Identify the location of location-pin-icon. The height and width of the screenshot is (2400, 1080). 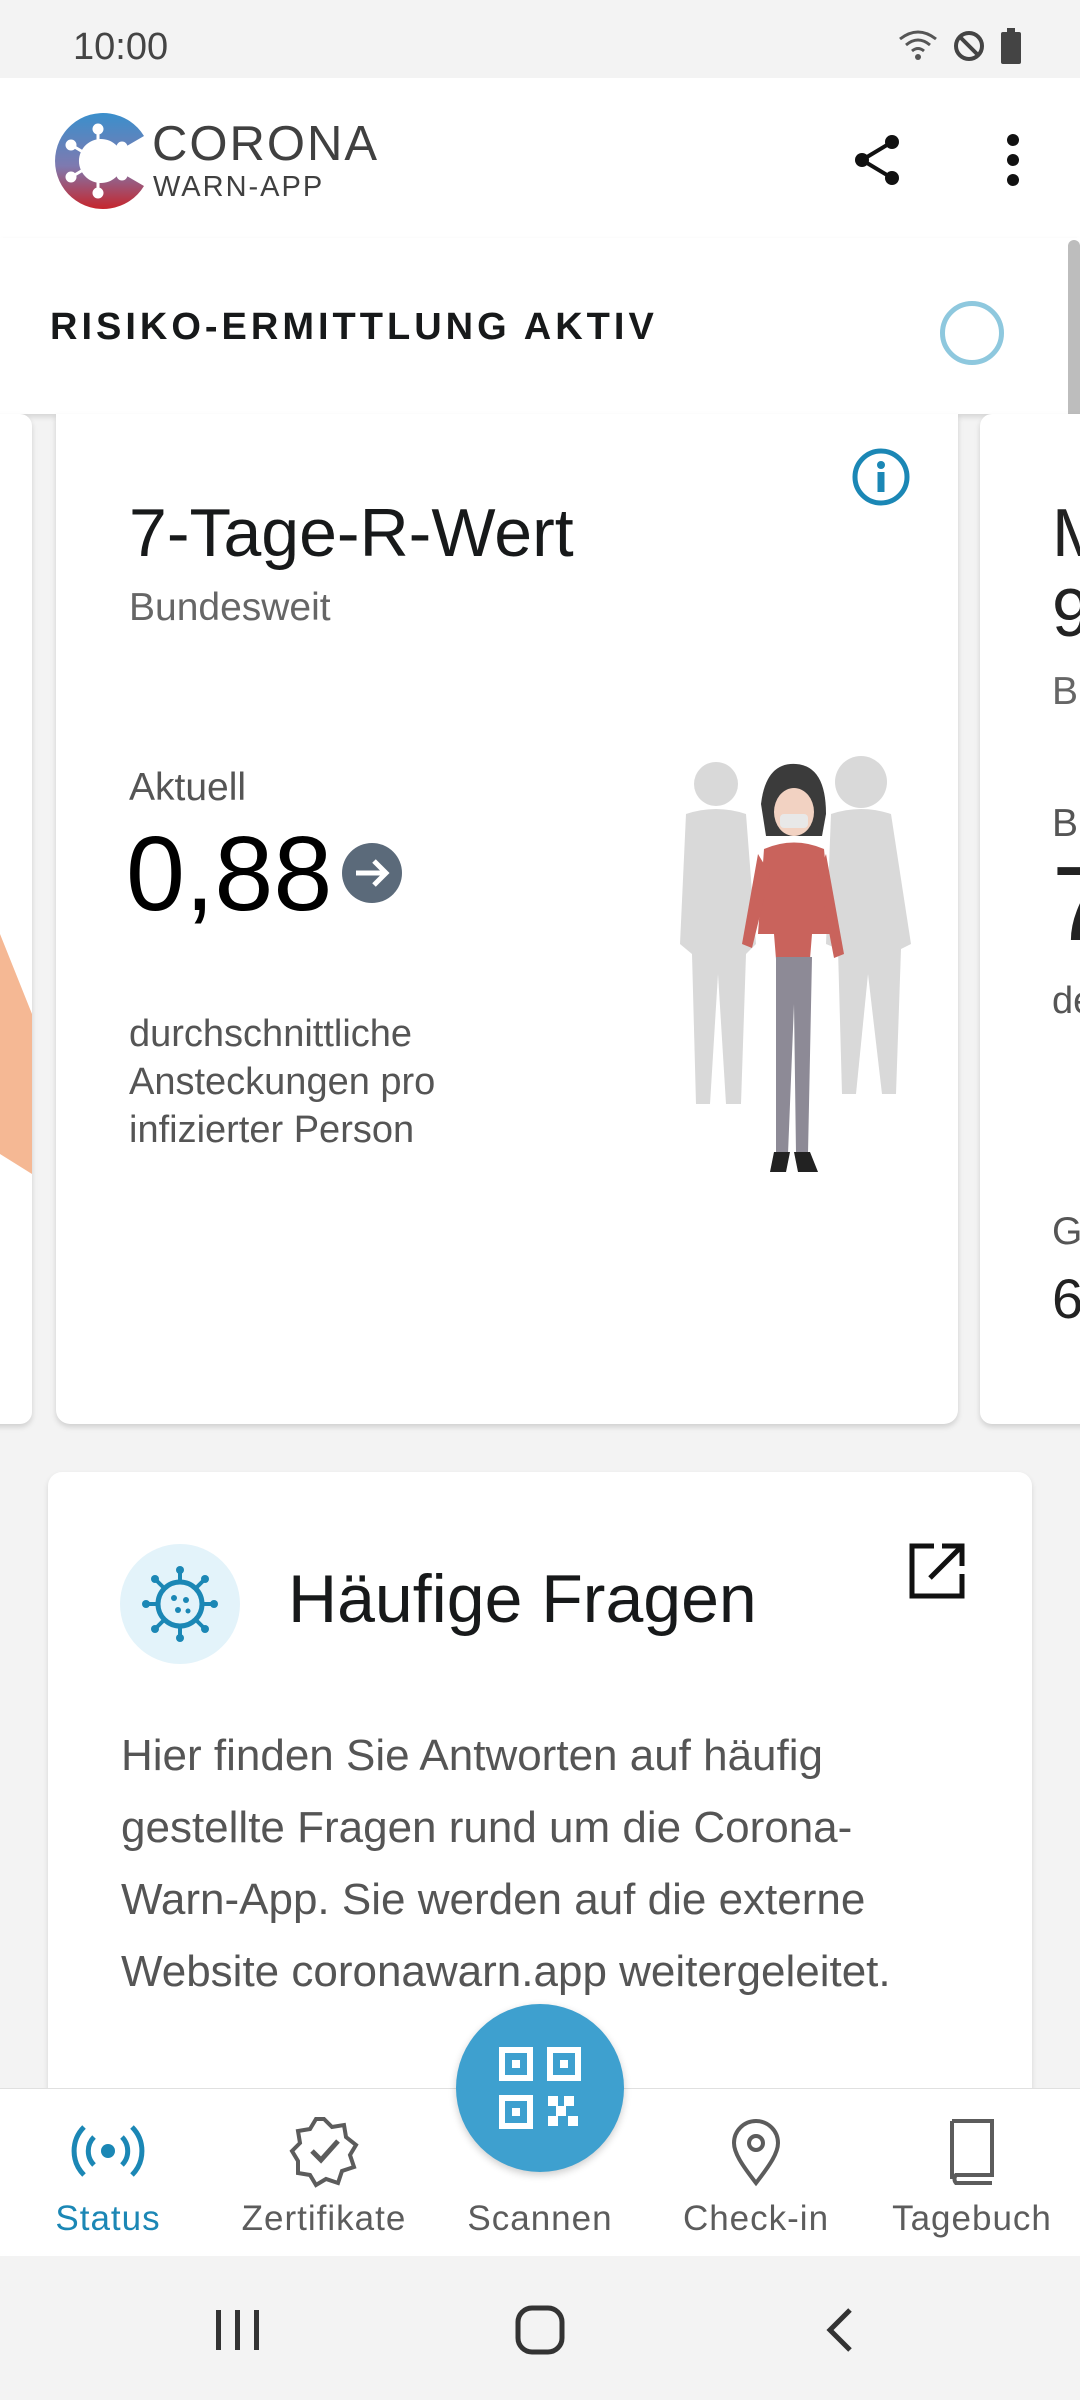
(756, 2153).